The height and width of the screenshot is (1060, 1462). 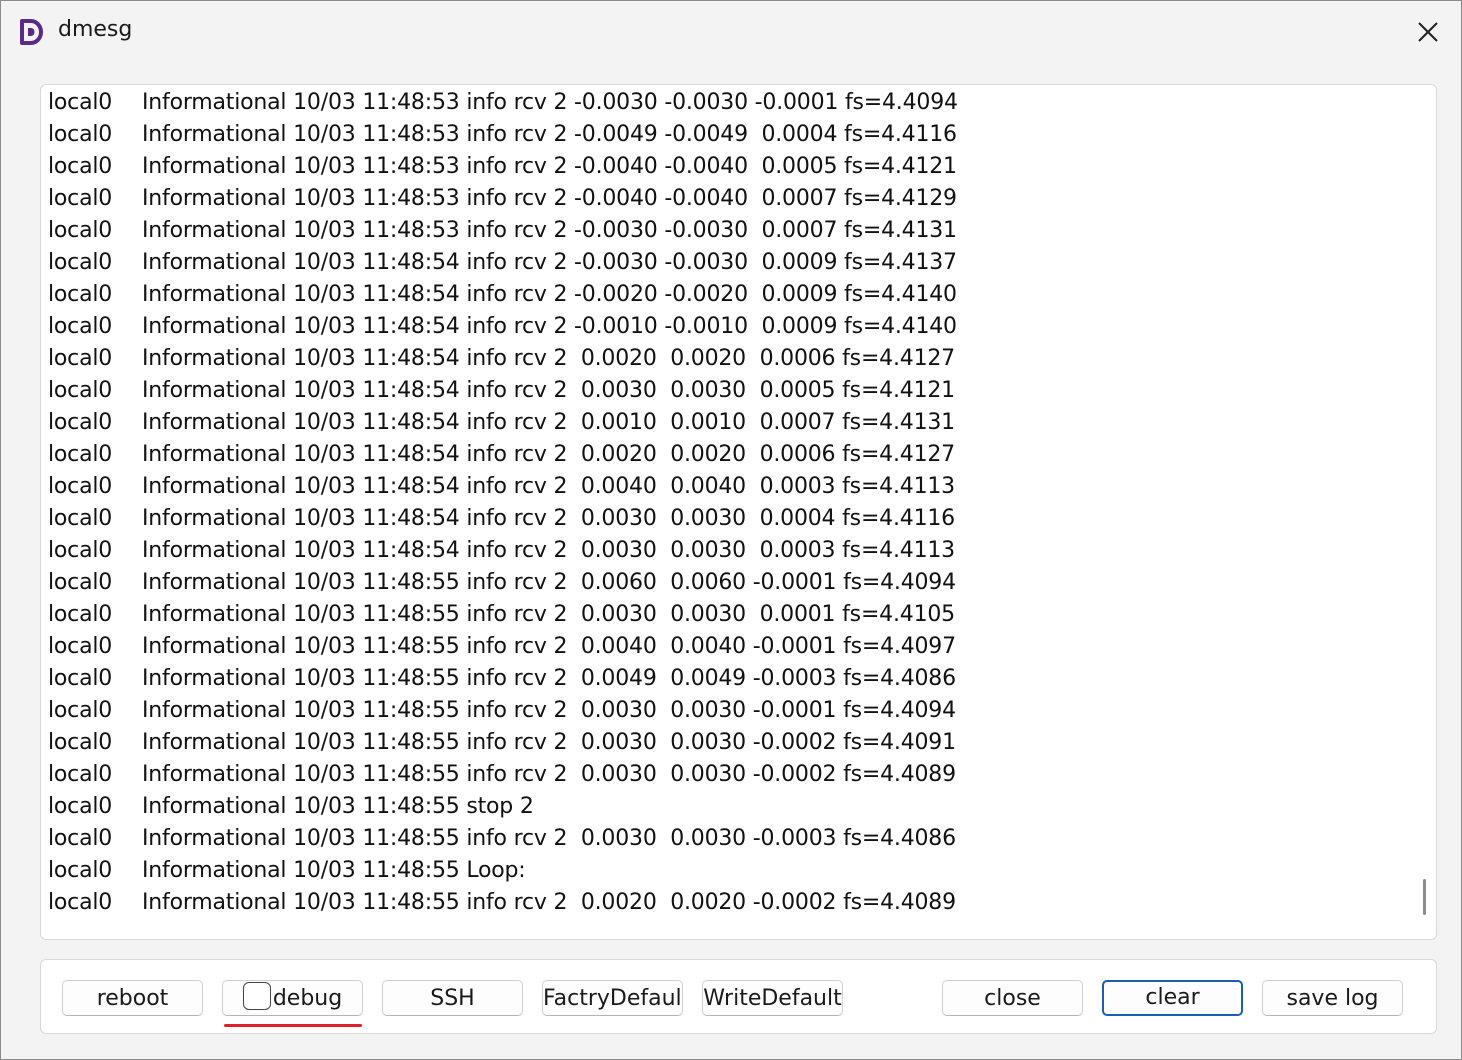 I want to click on factory-default-button: FactryDefault, so click(x=612, y=998).